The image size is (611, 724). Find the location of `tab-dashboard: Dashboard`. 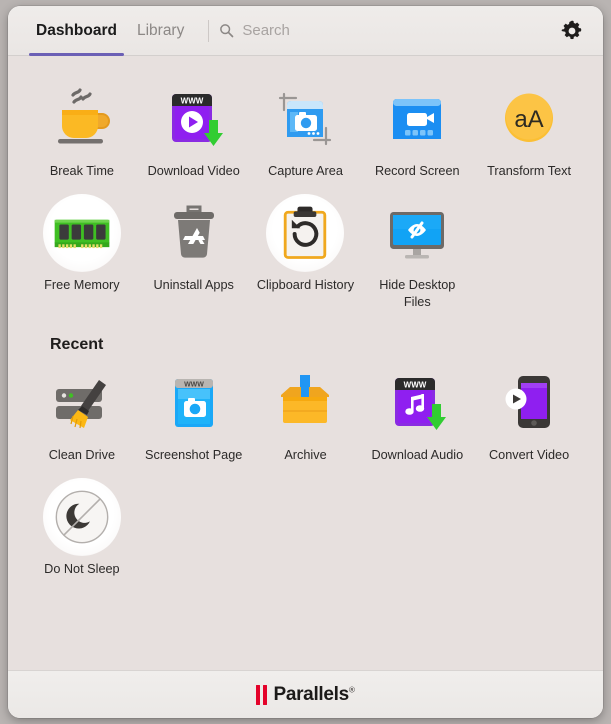

tab-dashboard: Dashboard is located at coordinates (76, 31).